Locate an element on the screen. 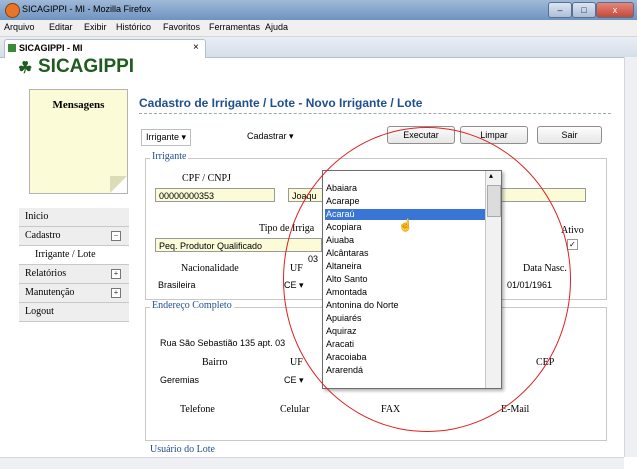  irrigante-menu-label: Irrigante is located at coordinates (163, 137).